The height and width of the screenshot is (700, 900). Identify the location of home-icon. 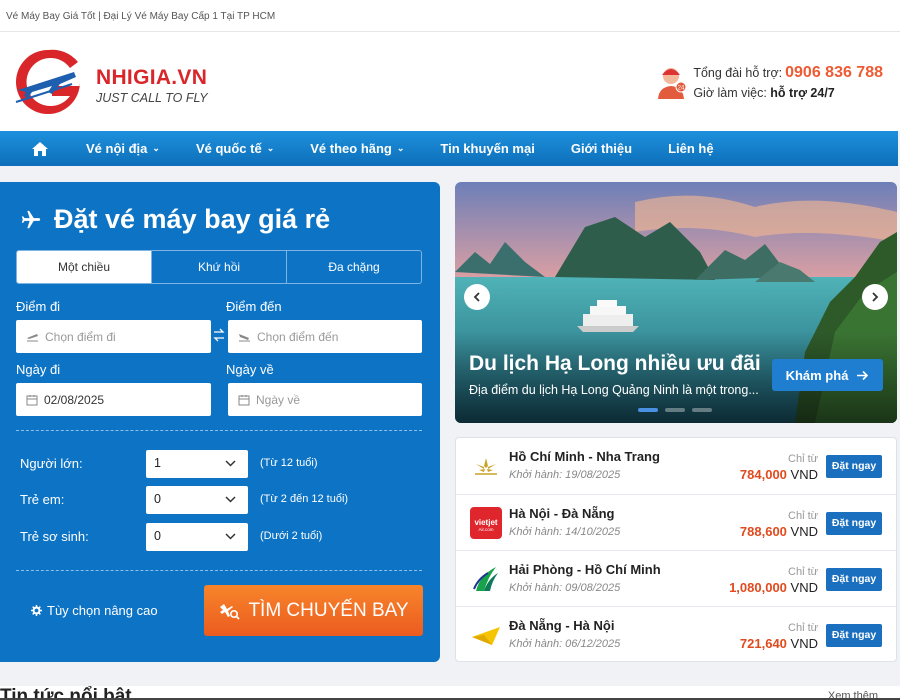
(40, 149).